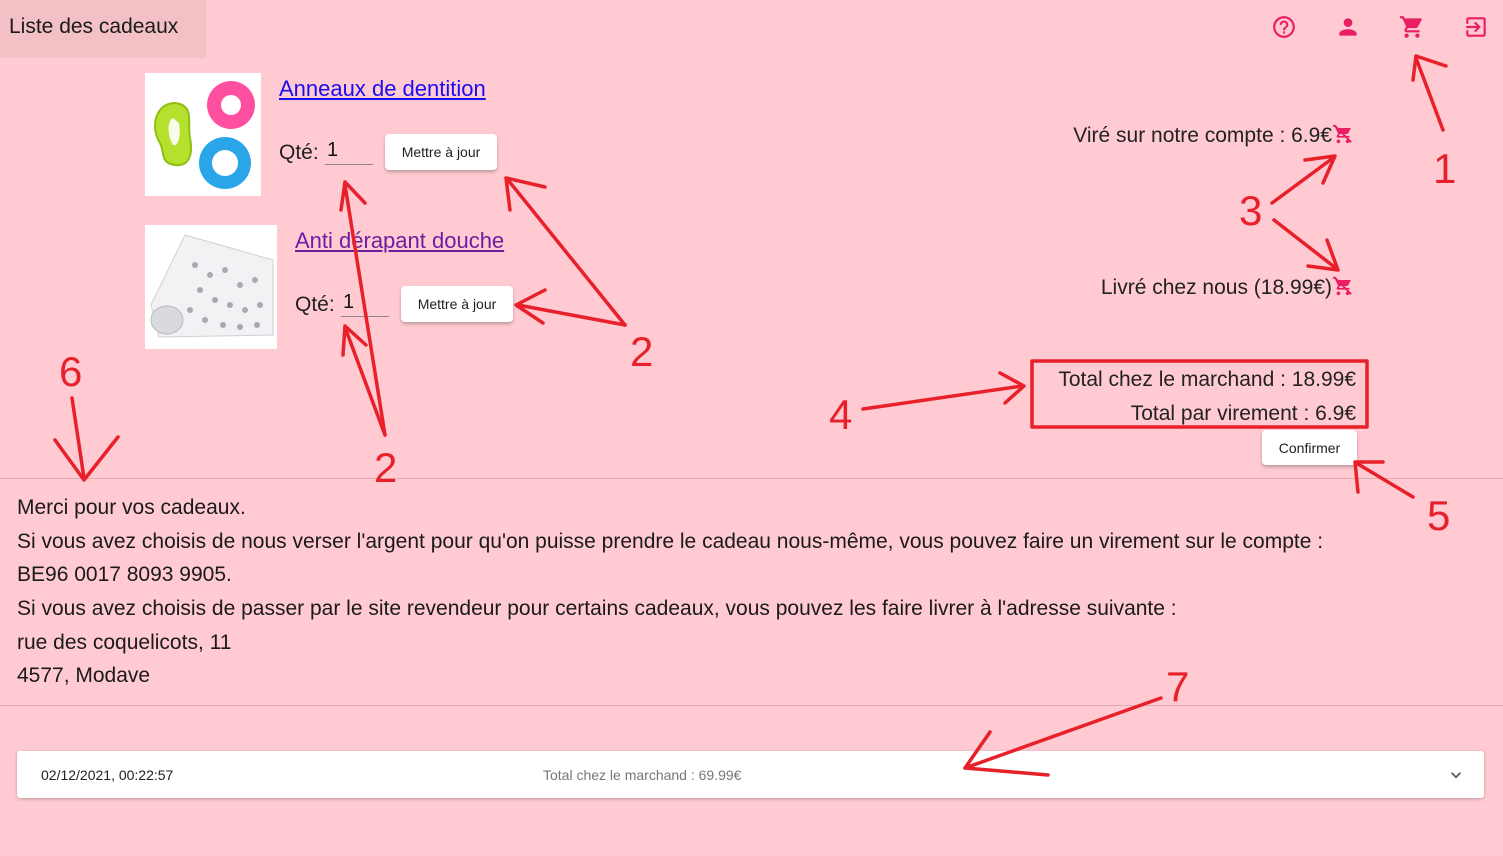 Image resolution: width=1503 pixels, height=856 pixels. What do you see at coordinates (70, 371) in the screenshot?
I see `svg-text: 6` at bounding box center [70, 371].